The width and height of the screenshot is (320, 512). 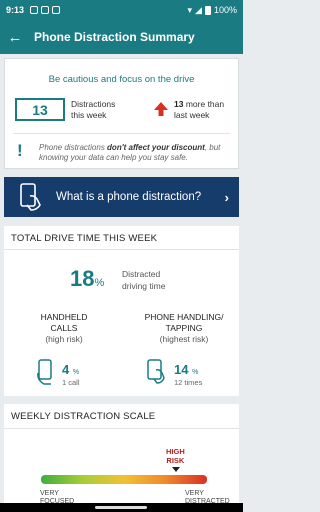 I want to click on phone-handling-label: PHONE HANDLING/ TAPPING (highest risk), so click(x=184, y=328).